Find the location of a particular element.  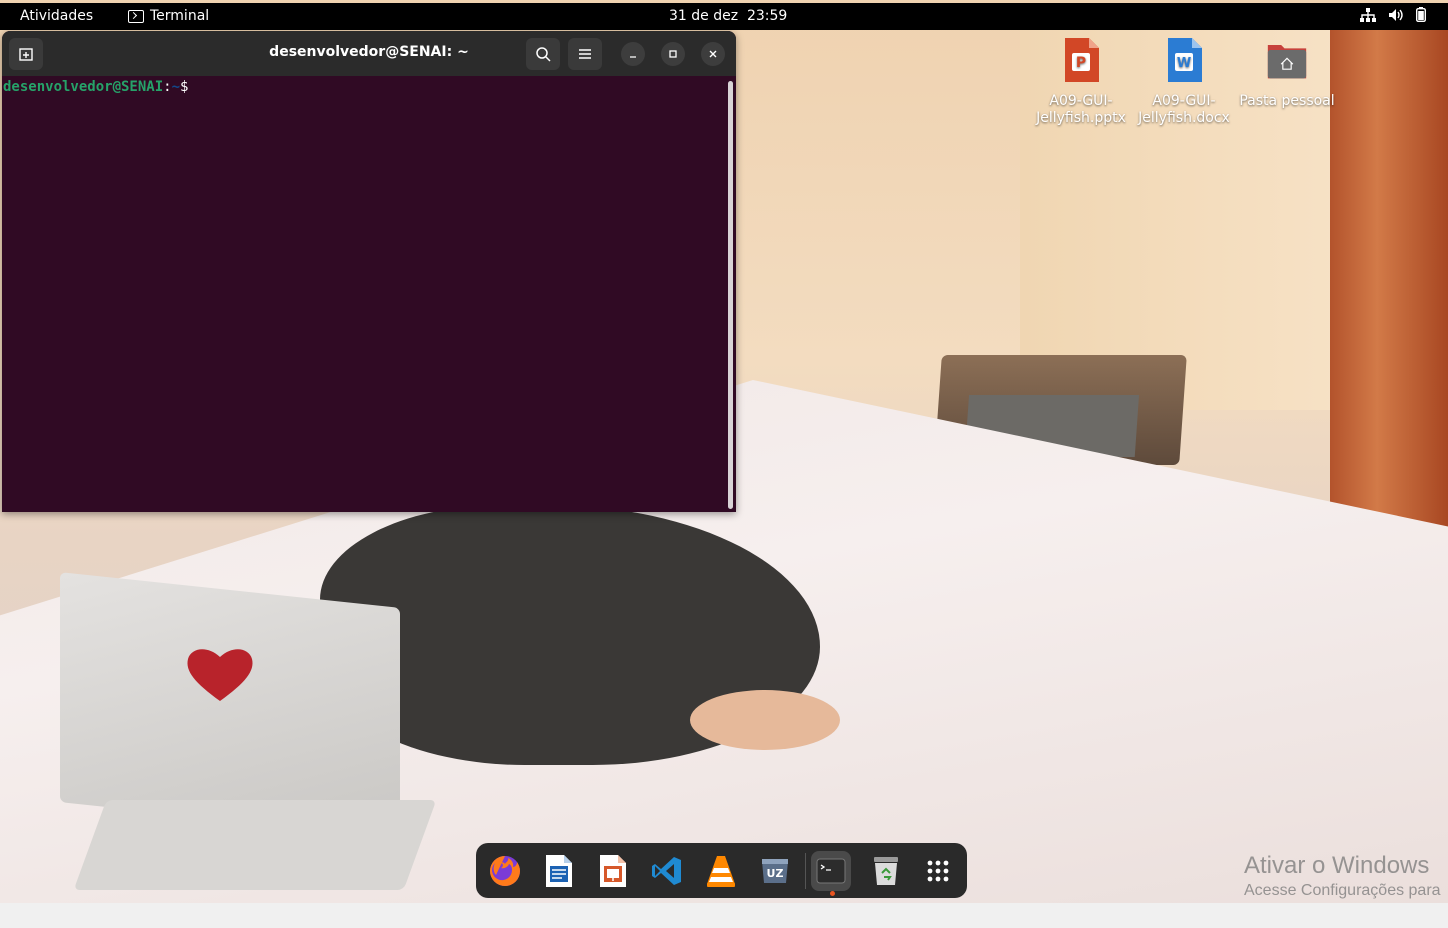

archive-icon: UZ is located at coordinates (775, 871).